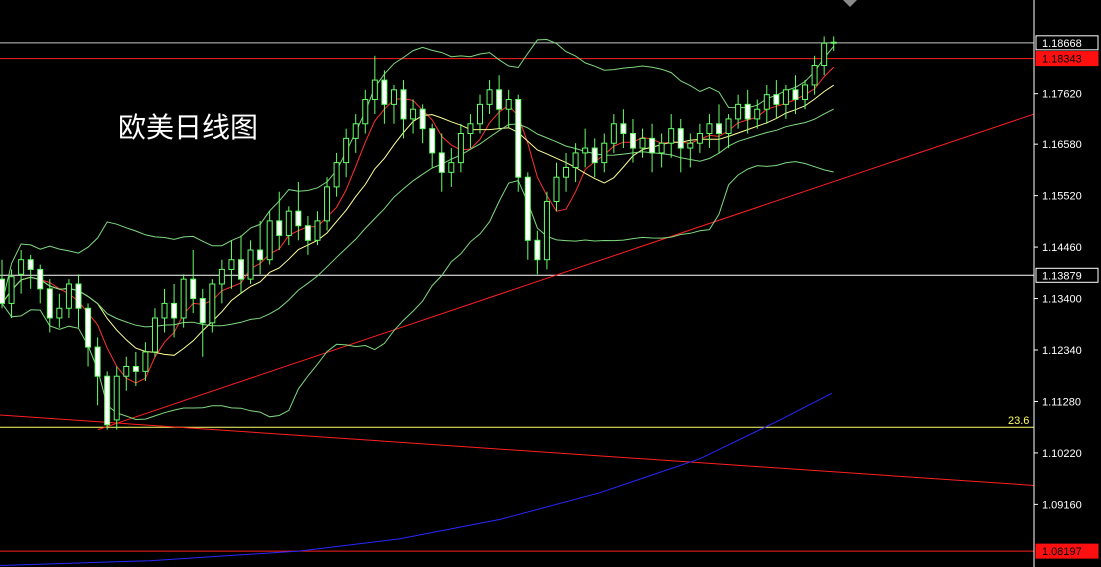 The image size is (1101, 567). Describe the element at coordinates (1062, 44) in the screenshot. I see `price-tag-label: 1.18668` at that location.